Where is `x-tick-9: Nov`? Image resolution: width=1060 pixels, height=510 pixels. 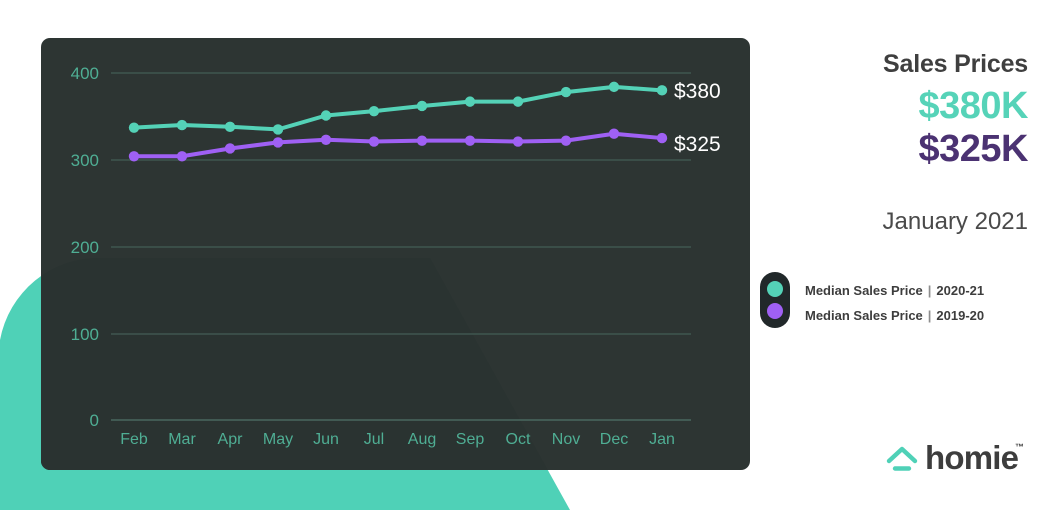
x-tick-9: Nov is located at coordinates (566, 439).